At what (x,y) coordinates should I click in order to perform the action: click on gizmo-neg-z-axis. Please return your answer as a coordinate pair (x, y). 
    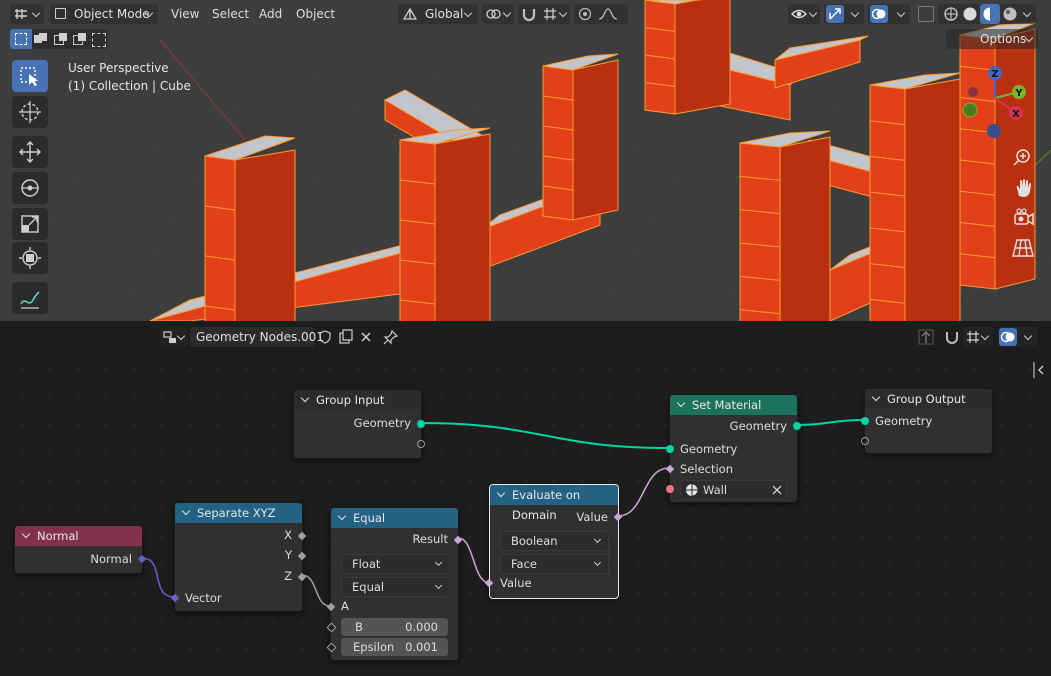
    Looking at the image, I should click on (994, 131).